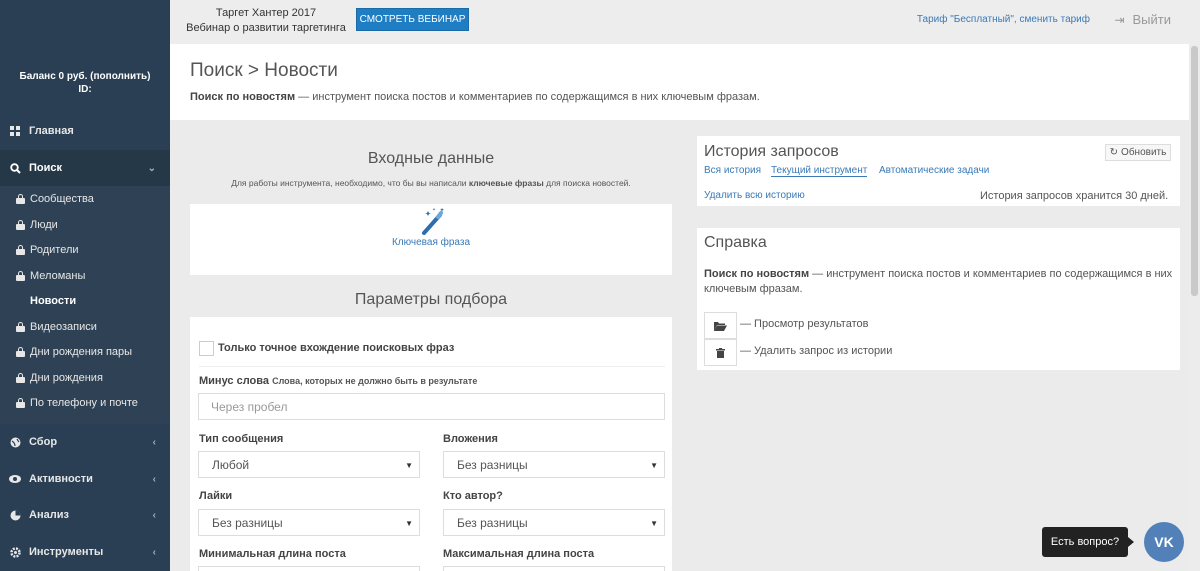  I want to click on sidebar-item-tools: Инструменты ‹, so click(85, 552).